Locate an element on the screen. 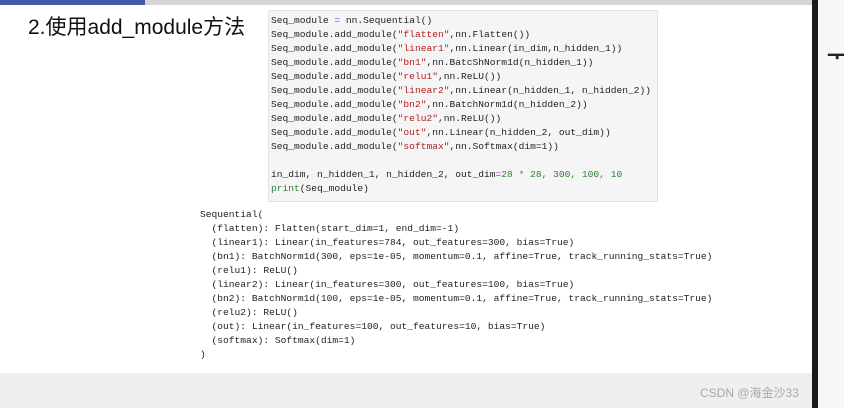  bottom-strip is located at coordinates (406, 390).